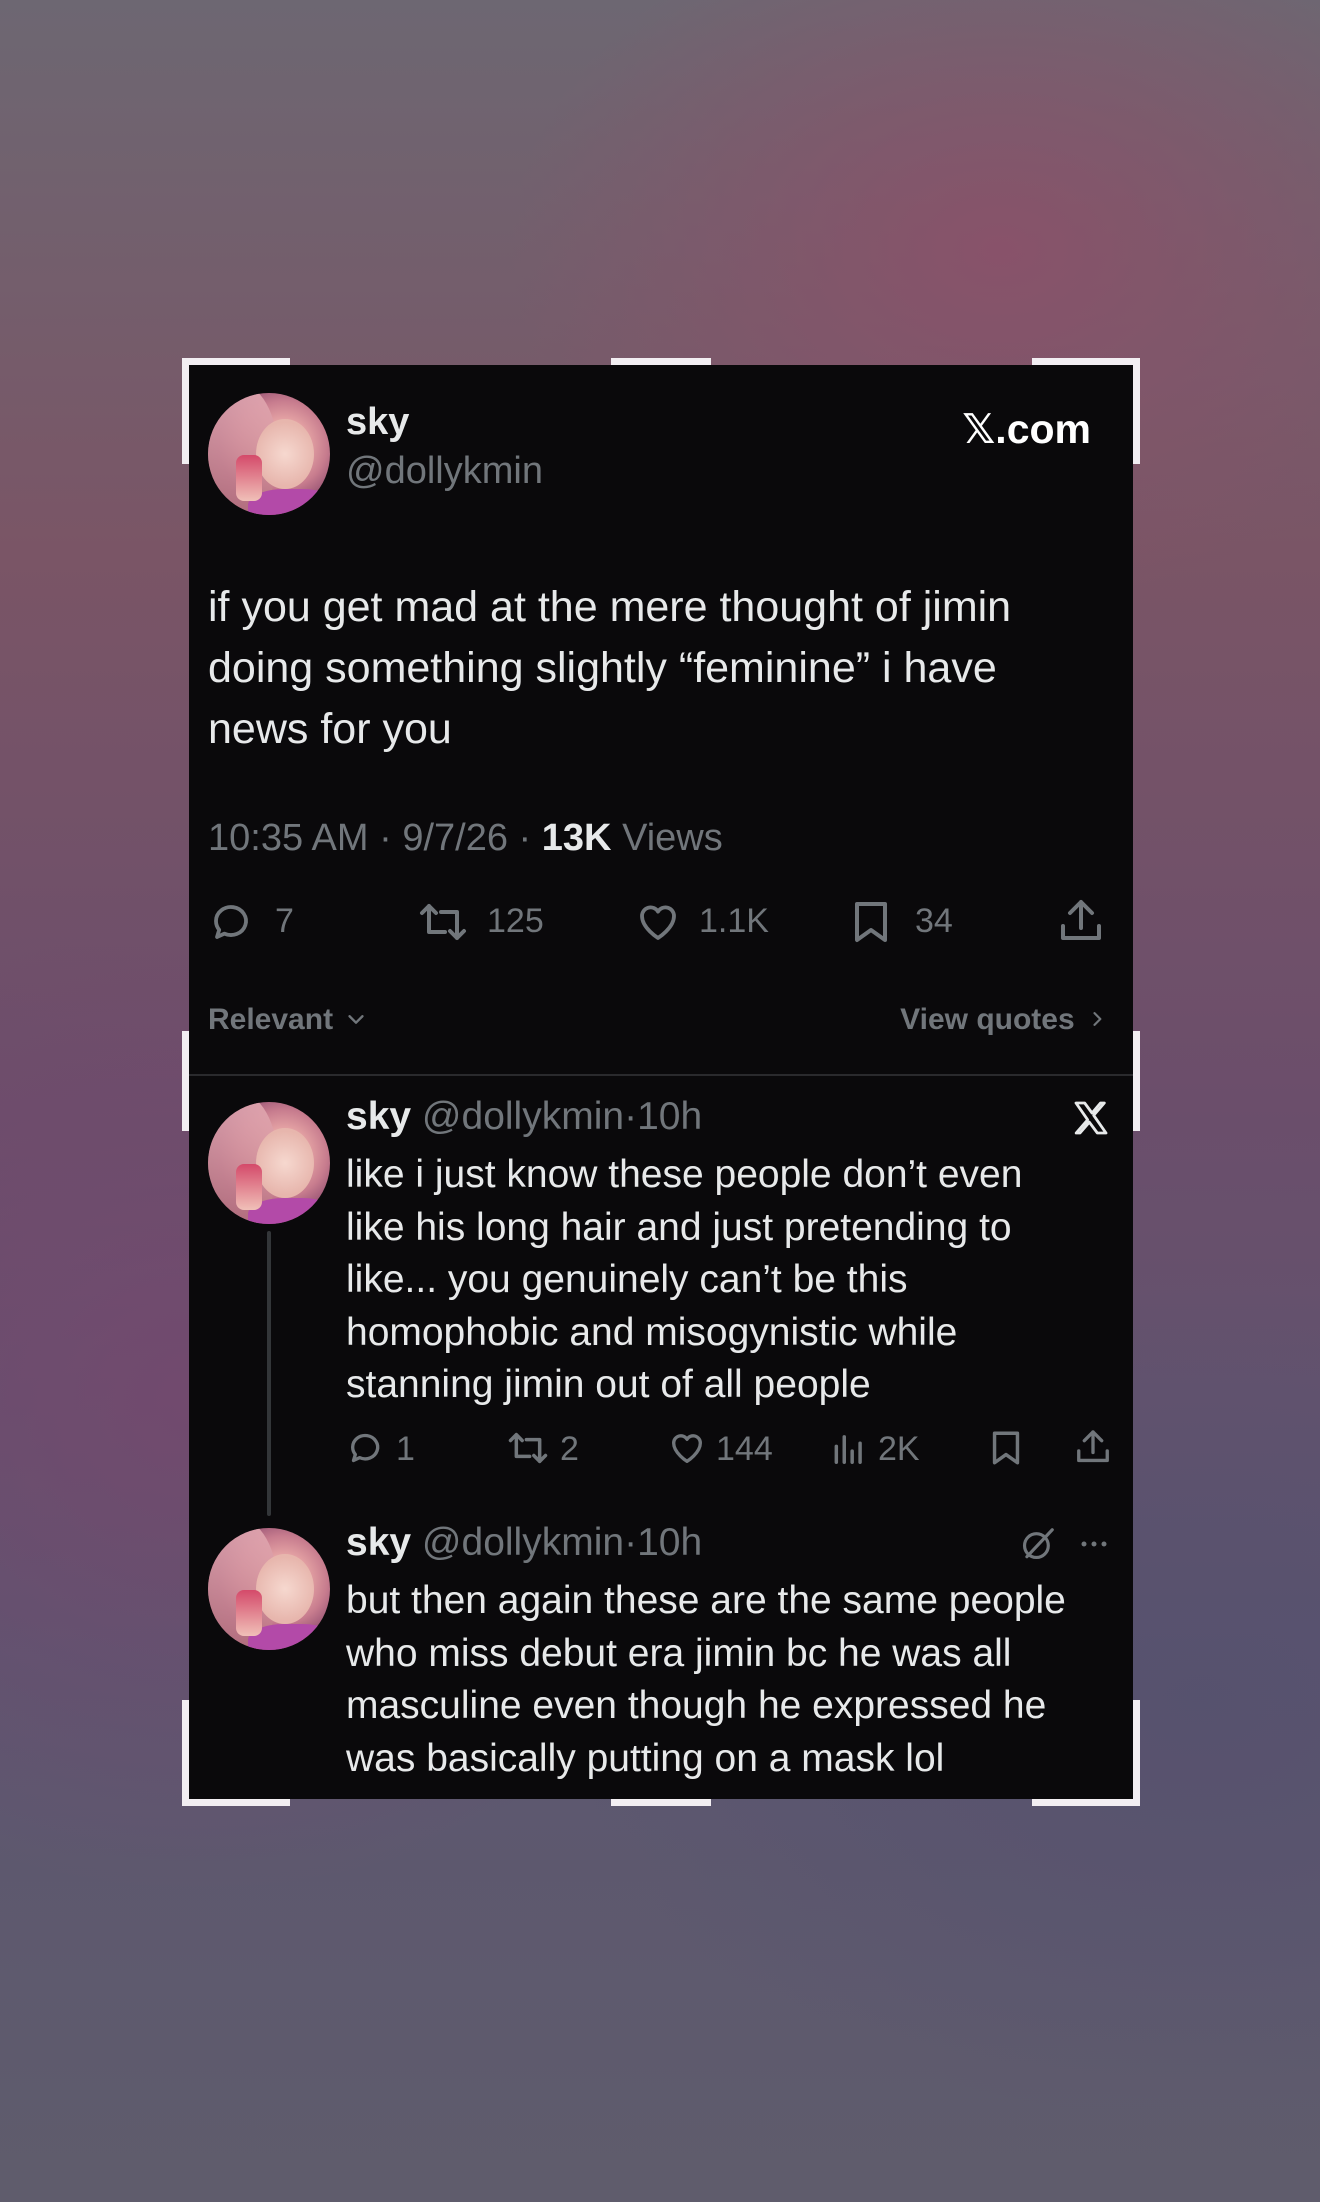 The image size is (1320, 2202). I want to click on repost-count: 2, so click(569, 1449).